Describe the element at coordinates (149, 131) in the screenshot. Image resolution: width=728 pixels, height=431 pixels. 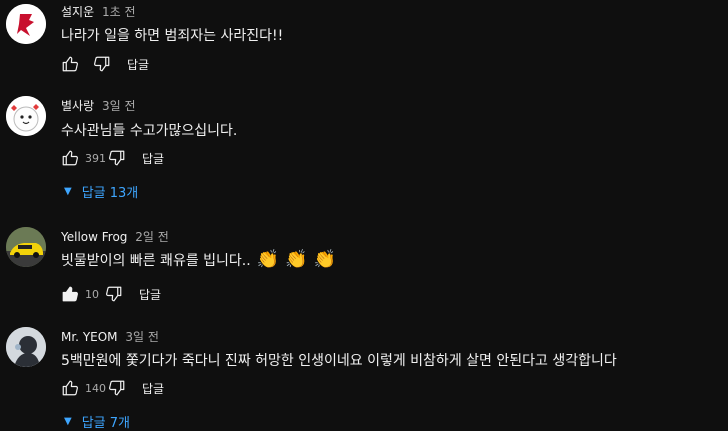
I see `comment-text: 수사관님들 수고가많으십니다.` at that location.